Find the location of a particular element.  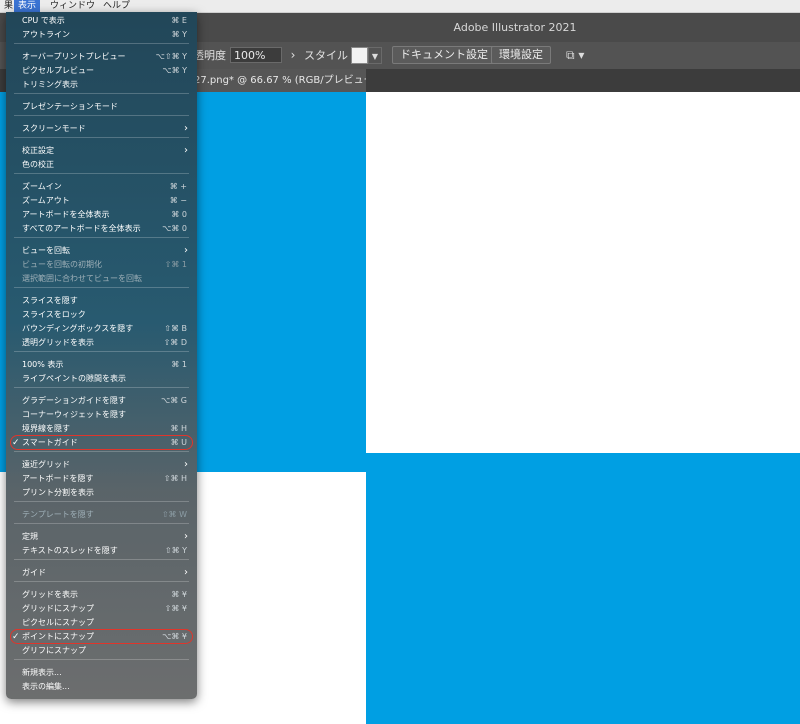

menu-item-7: 校正設定 › is located at coordinates (101, 151).